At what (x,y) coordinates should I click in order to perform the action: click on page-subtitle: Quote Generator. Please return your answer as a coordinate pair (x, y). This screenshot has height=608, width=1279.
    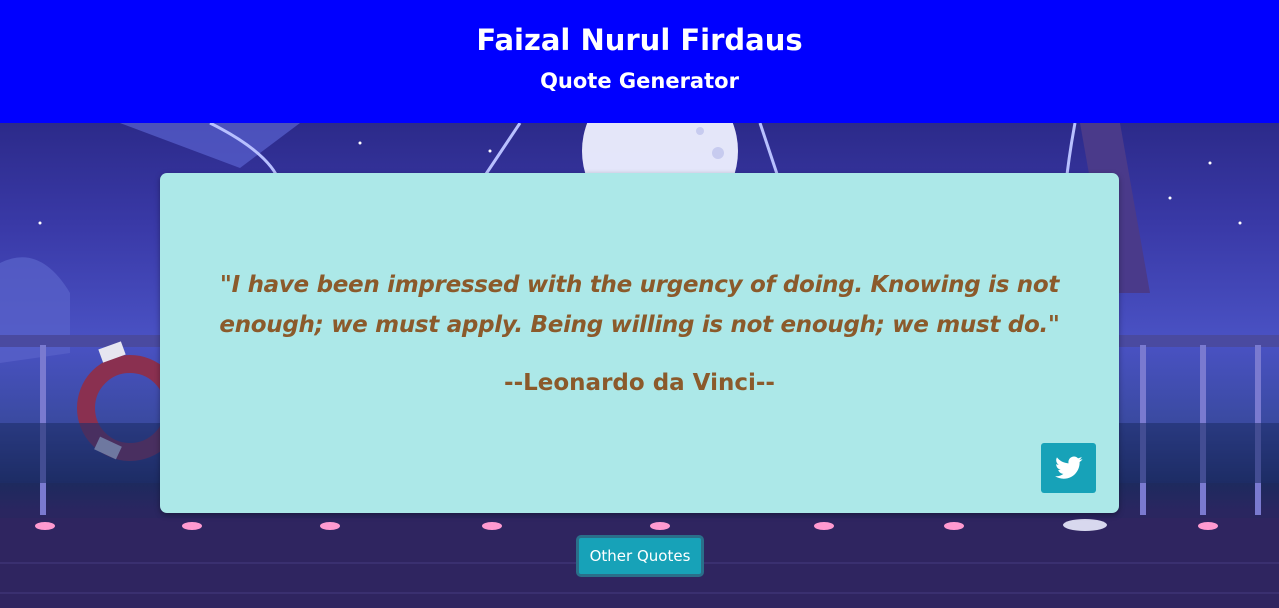
    Looking at the image, I should click on (639, 81).